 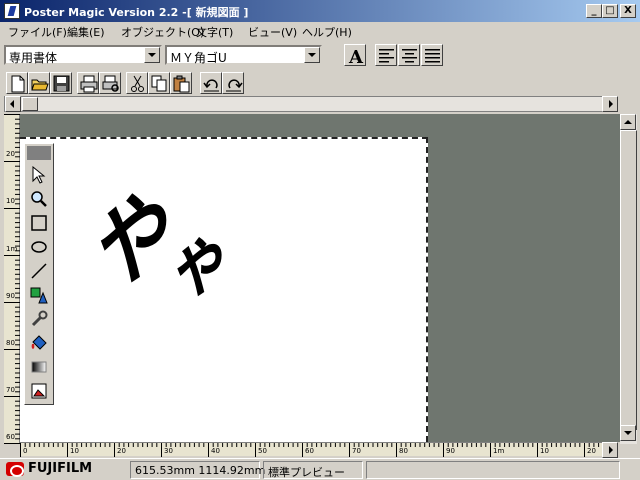 I want to click on shape-fill-tool, so click(x=39, y=295).